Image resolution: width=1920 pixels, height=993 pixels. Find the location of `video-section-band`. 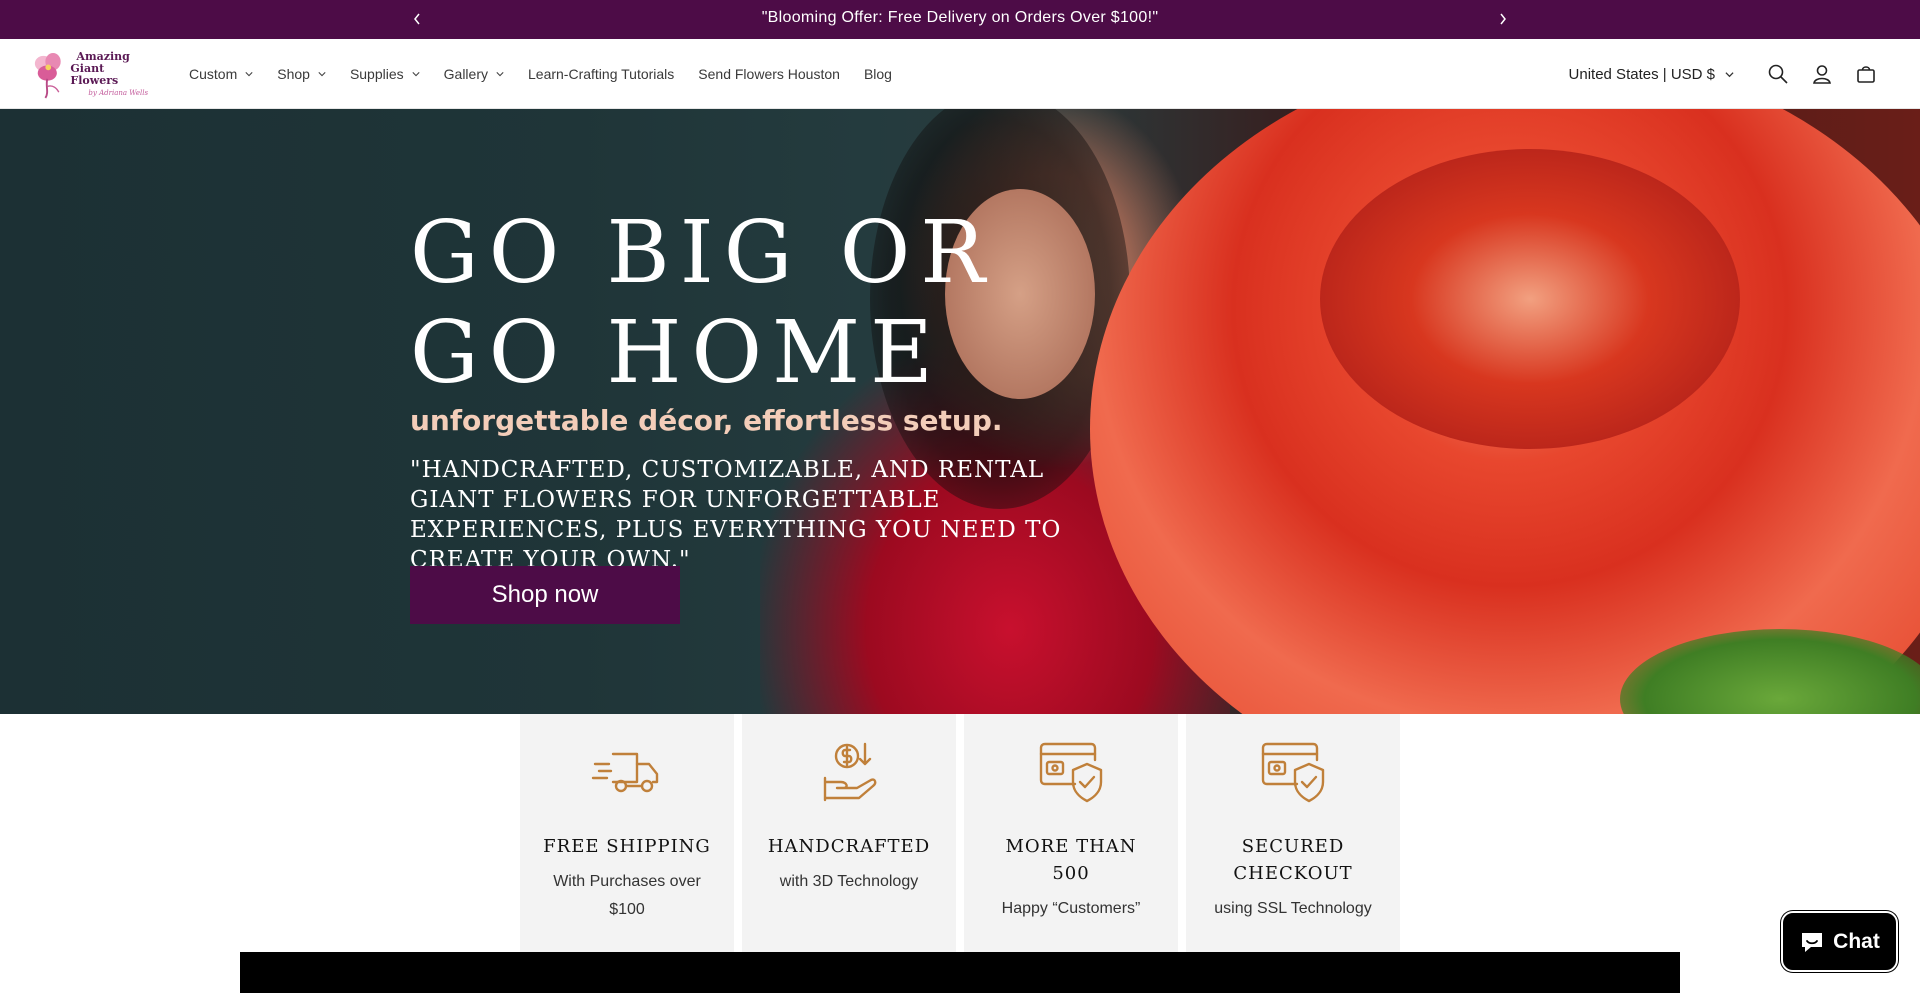

video-section-band is located at coordinates (960, 972).